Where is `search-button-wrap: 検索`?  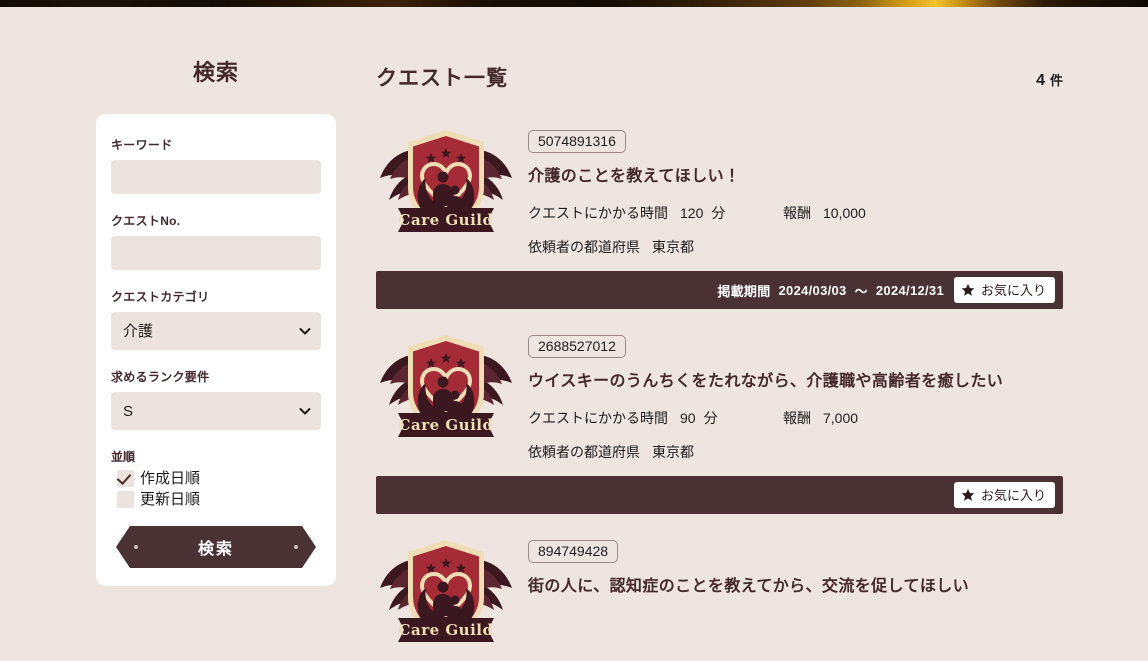
search-button-wrap: 検索 is located at coordinates (216, 547).